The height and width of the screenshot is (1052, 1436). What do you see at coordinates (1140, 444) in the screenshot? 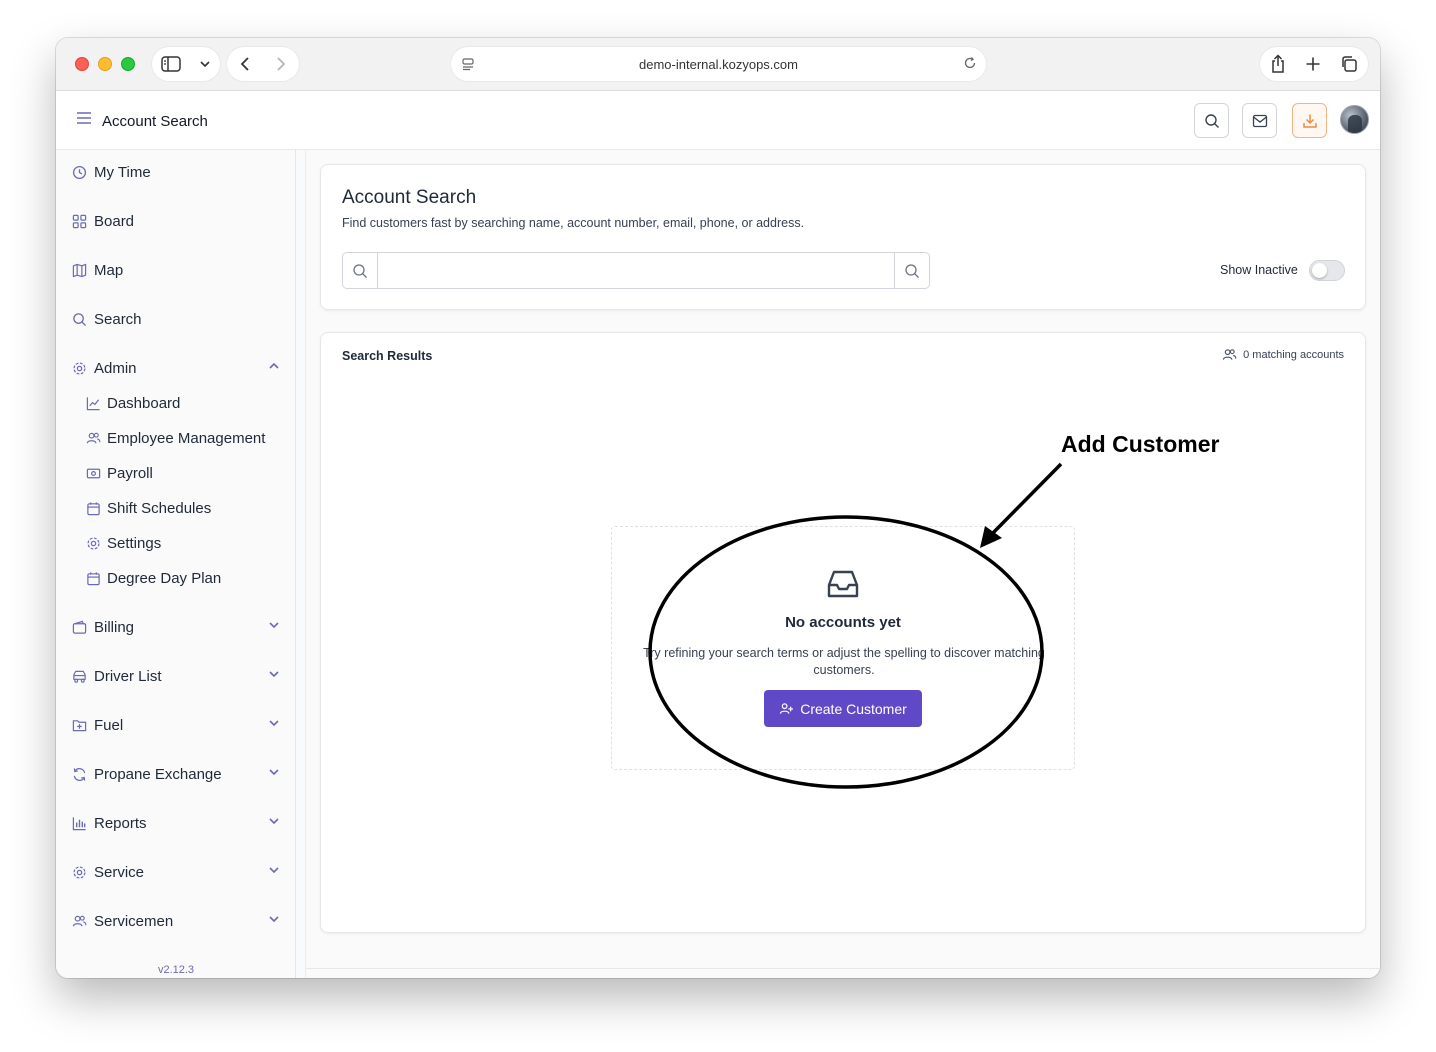
I see `annotation-label: Add Customer` at bounding box center [1140, 444].